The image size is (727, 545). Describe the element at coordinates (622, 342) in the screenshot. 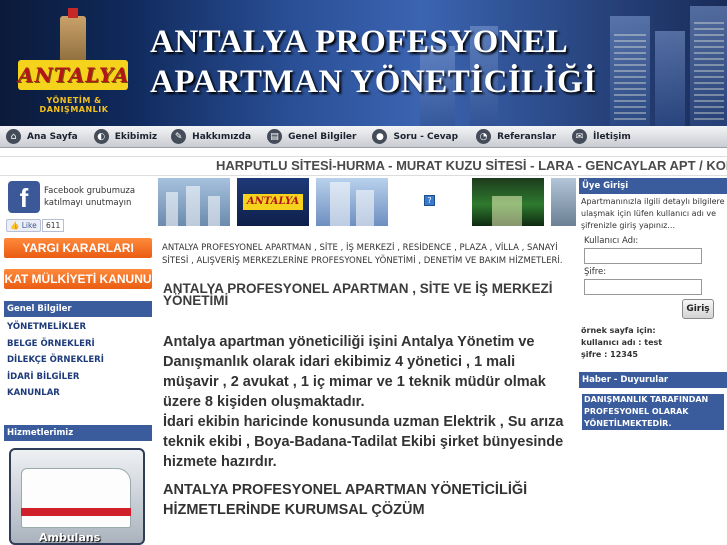

I see `sample-line: kullanıcı adı : test` at that location.